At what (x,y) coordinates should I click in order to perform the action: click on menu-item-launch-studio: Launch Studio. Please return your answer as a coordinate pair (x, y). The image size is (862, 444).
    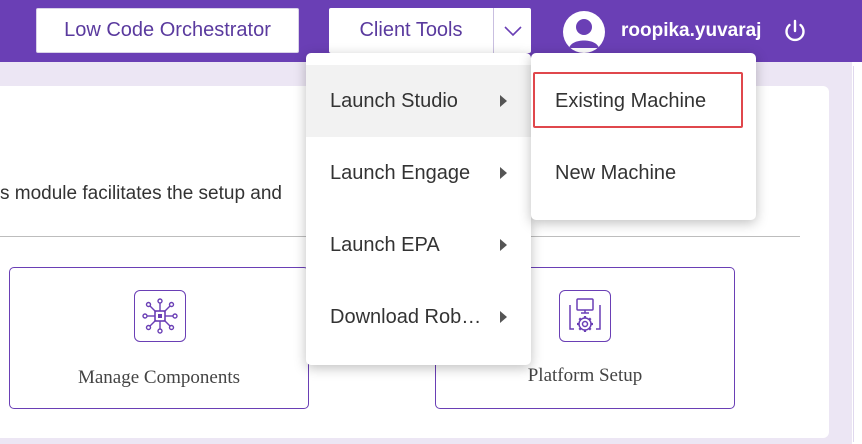
    Looking at the image, I should click on (418, 101).